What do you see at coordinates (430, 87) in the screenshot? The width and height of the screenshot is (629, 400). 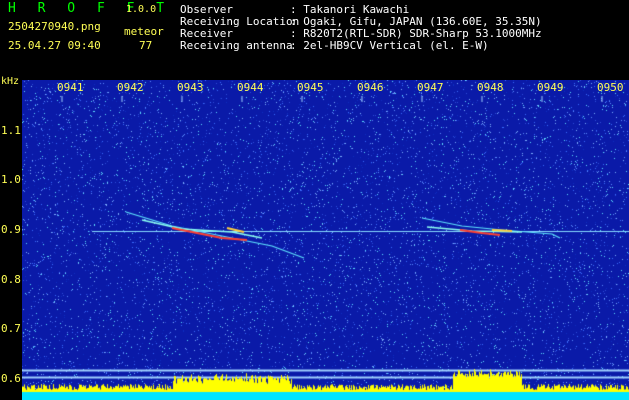 I see `x-tick-label: 0947` at bounding box center [430, 87].